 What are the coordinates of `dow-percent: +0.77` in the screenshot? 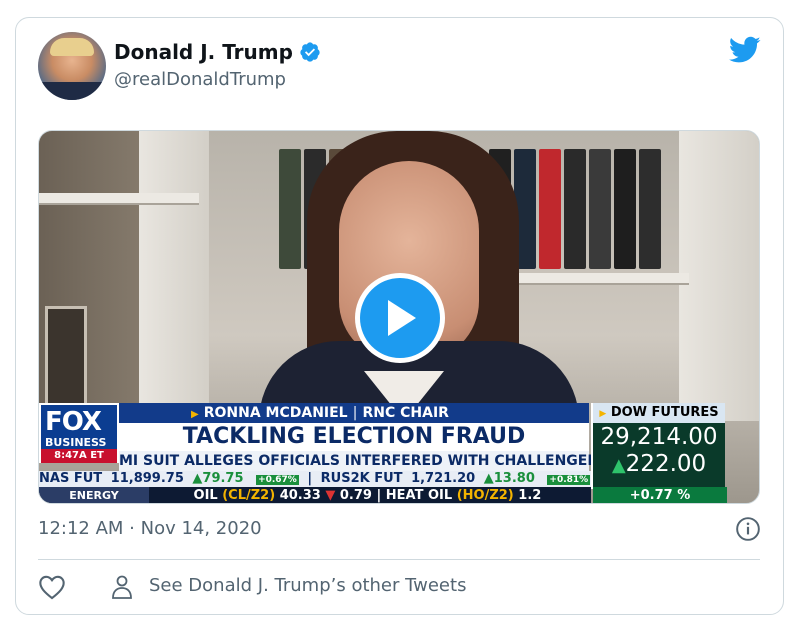 It's located at (651, 495).